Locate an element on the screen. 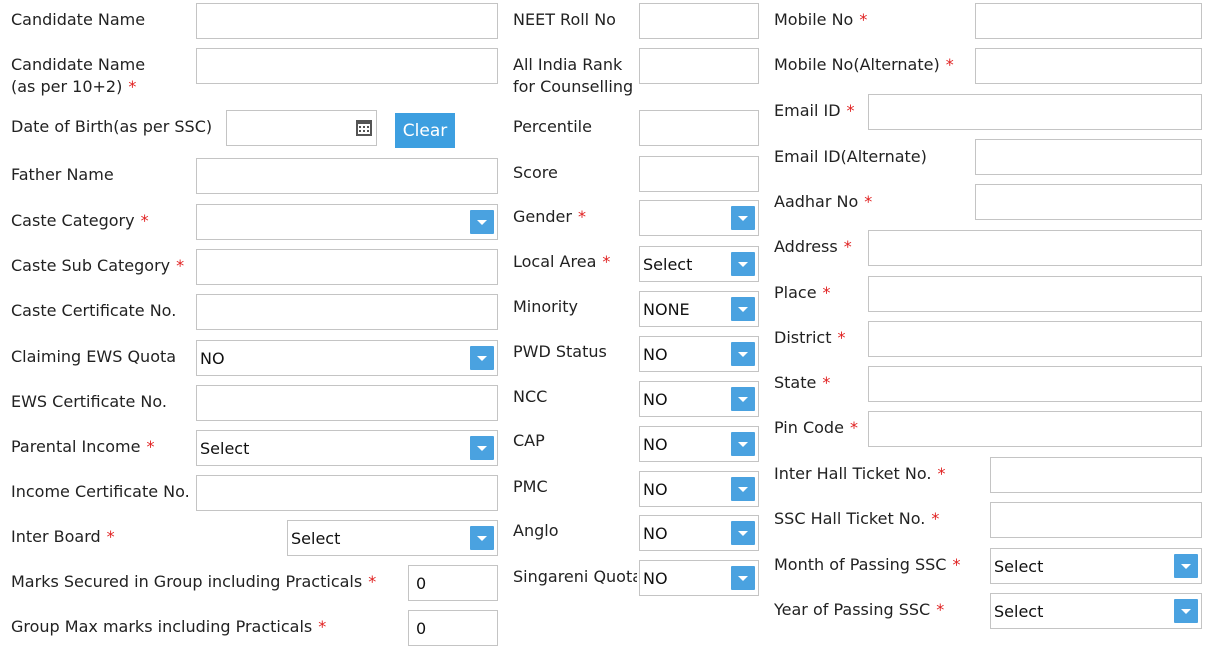 The width and height of the screenshot is (1207, 646). singareni-label: Singareni Quota is located at coordinates (575, 576).